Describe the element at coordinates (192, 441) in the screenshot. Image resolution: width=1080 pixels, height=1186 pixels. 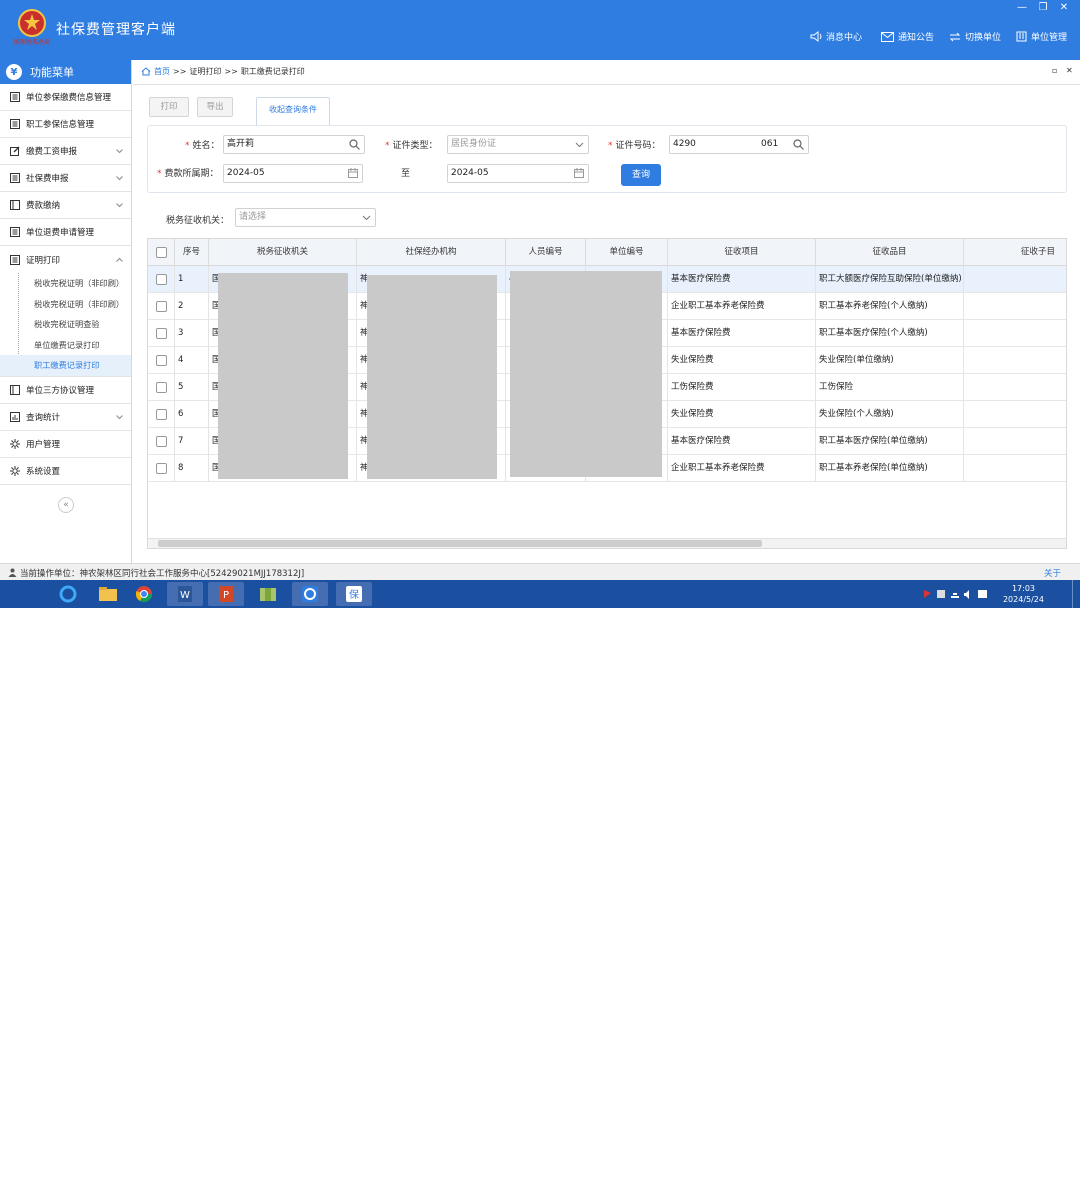
I see `cell-no: 7` at that location.